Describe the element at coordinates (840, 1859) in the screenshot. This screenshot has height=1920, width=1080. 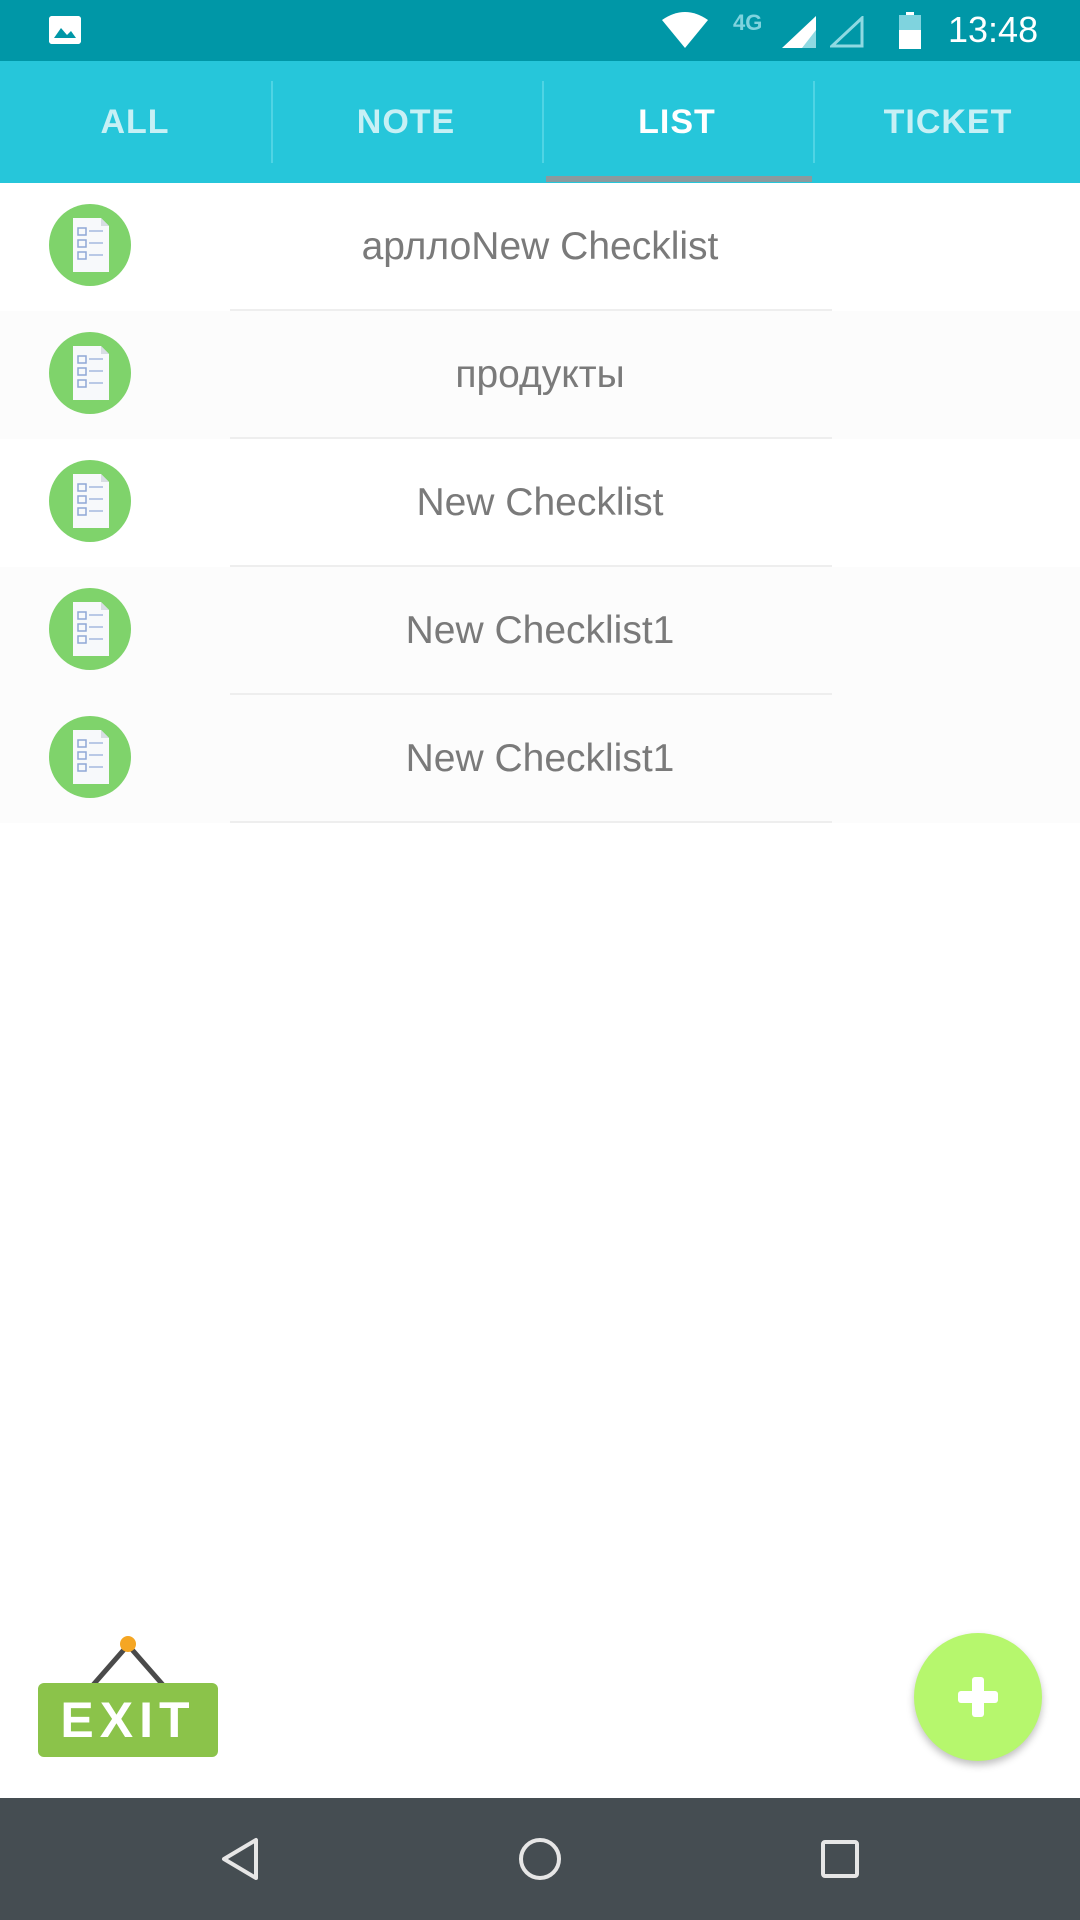
I see `recents-icon` at that location.